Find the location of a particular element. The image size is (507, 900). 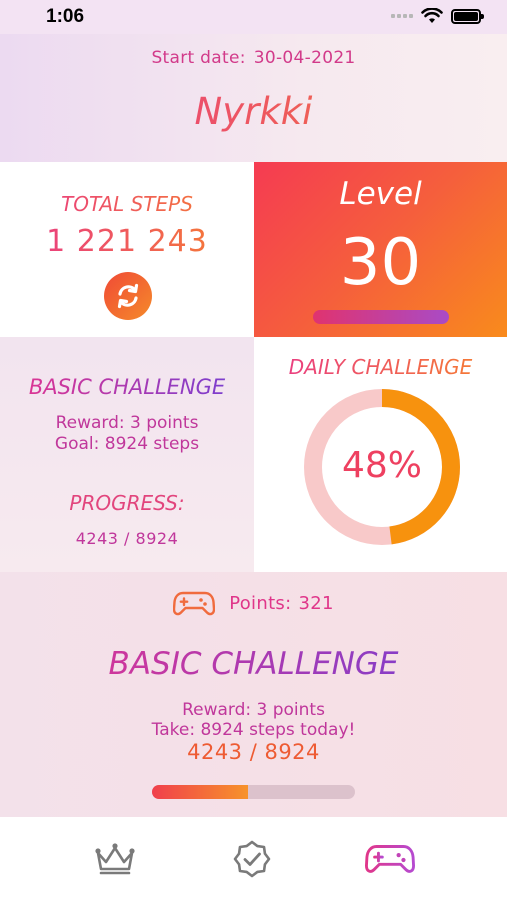

challenge-instruction: Take: 8924 steps today! is located at coordinates (253, 730).